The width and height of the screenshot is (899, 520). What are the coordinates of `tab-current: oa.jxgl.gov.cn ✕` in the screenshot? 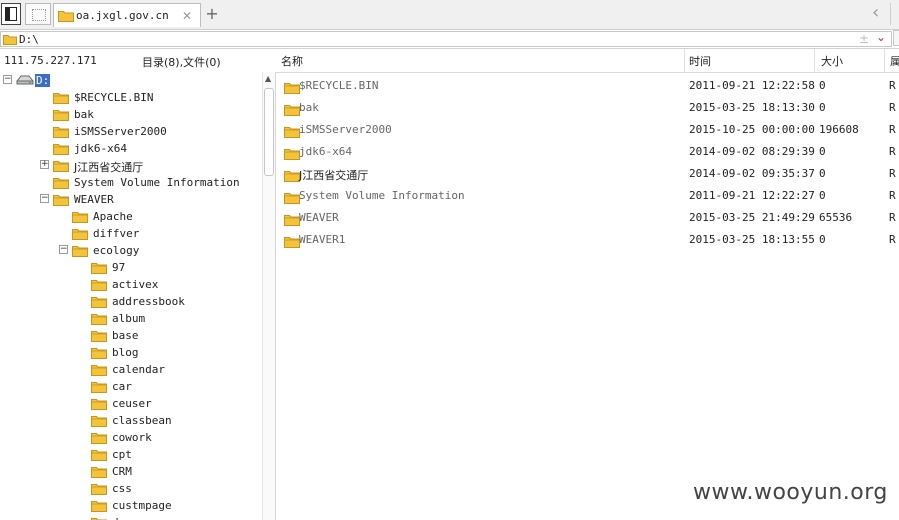 It's located at (127, 15).